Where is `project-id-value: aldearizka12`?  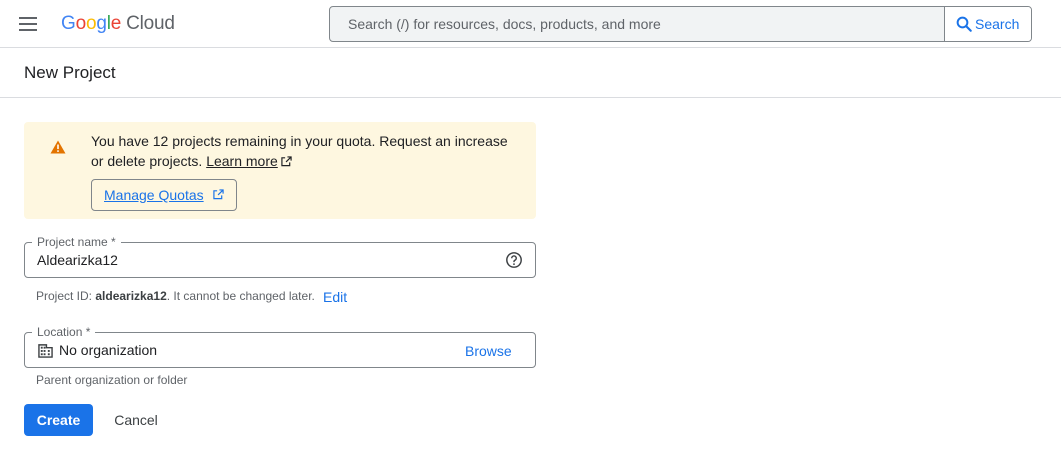 project-id-value: aldearizka12 is located at coordinates (131, 296).